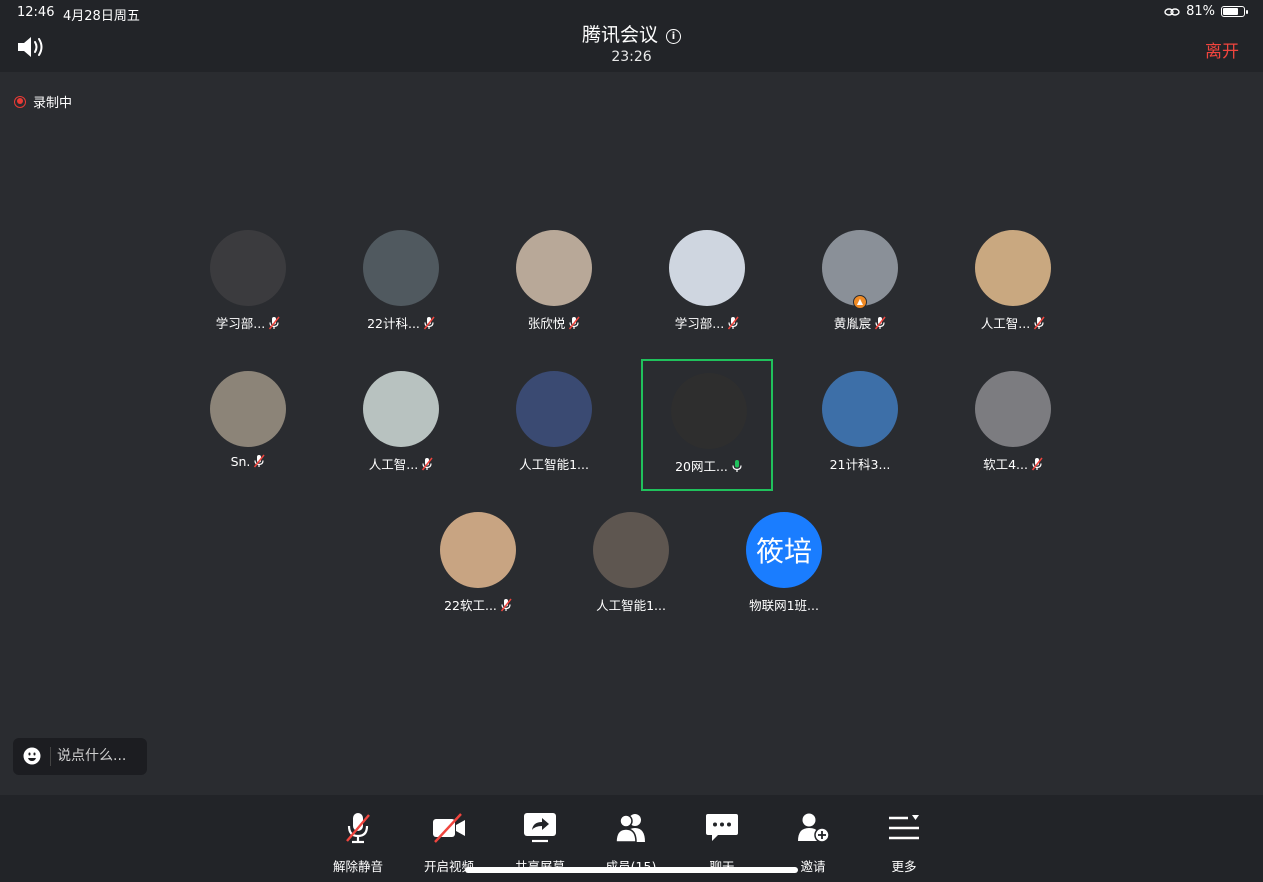  Describe the element at coordinates (32, 756) in the screenshot. I see `emoji-icon` at that location.